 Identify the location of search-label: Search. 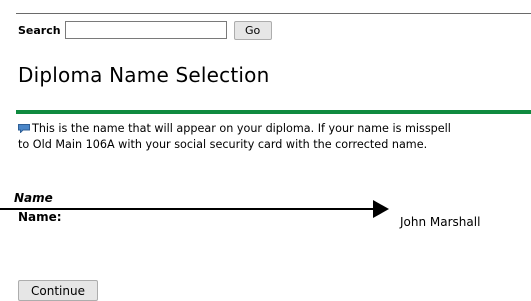
(39, 30).